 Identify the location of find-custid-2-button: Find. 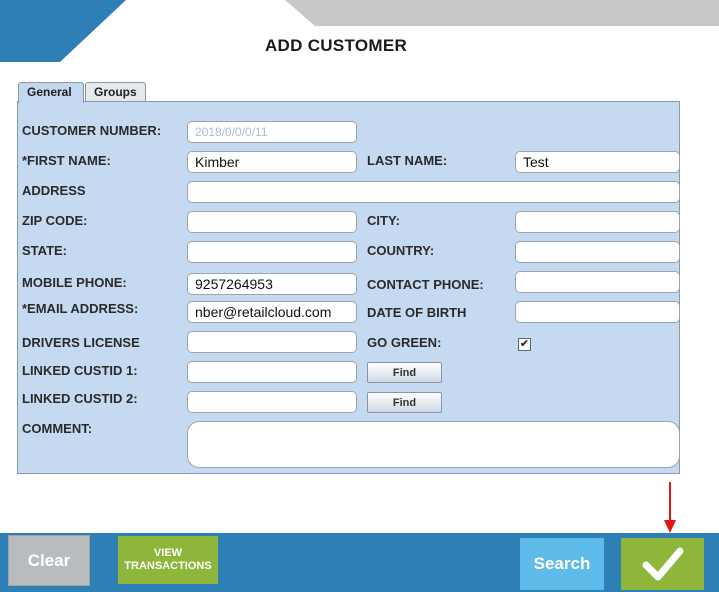
(404, 402).